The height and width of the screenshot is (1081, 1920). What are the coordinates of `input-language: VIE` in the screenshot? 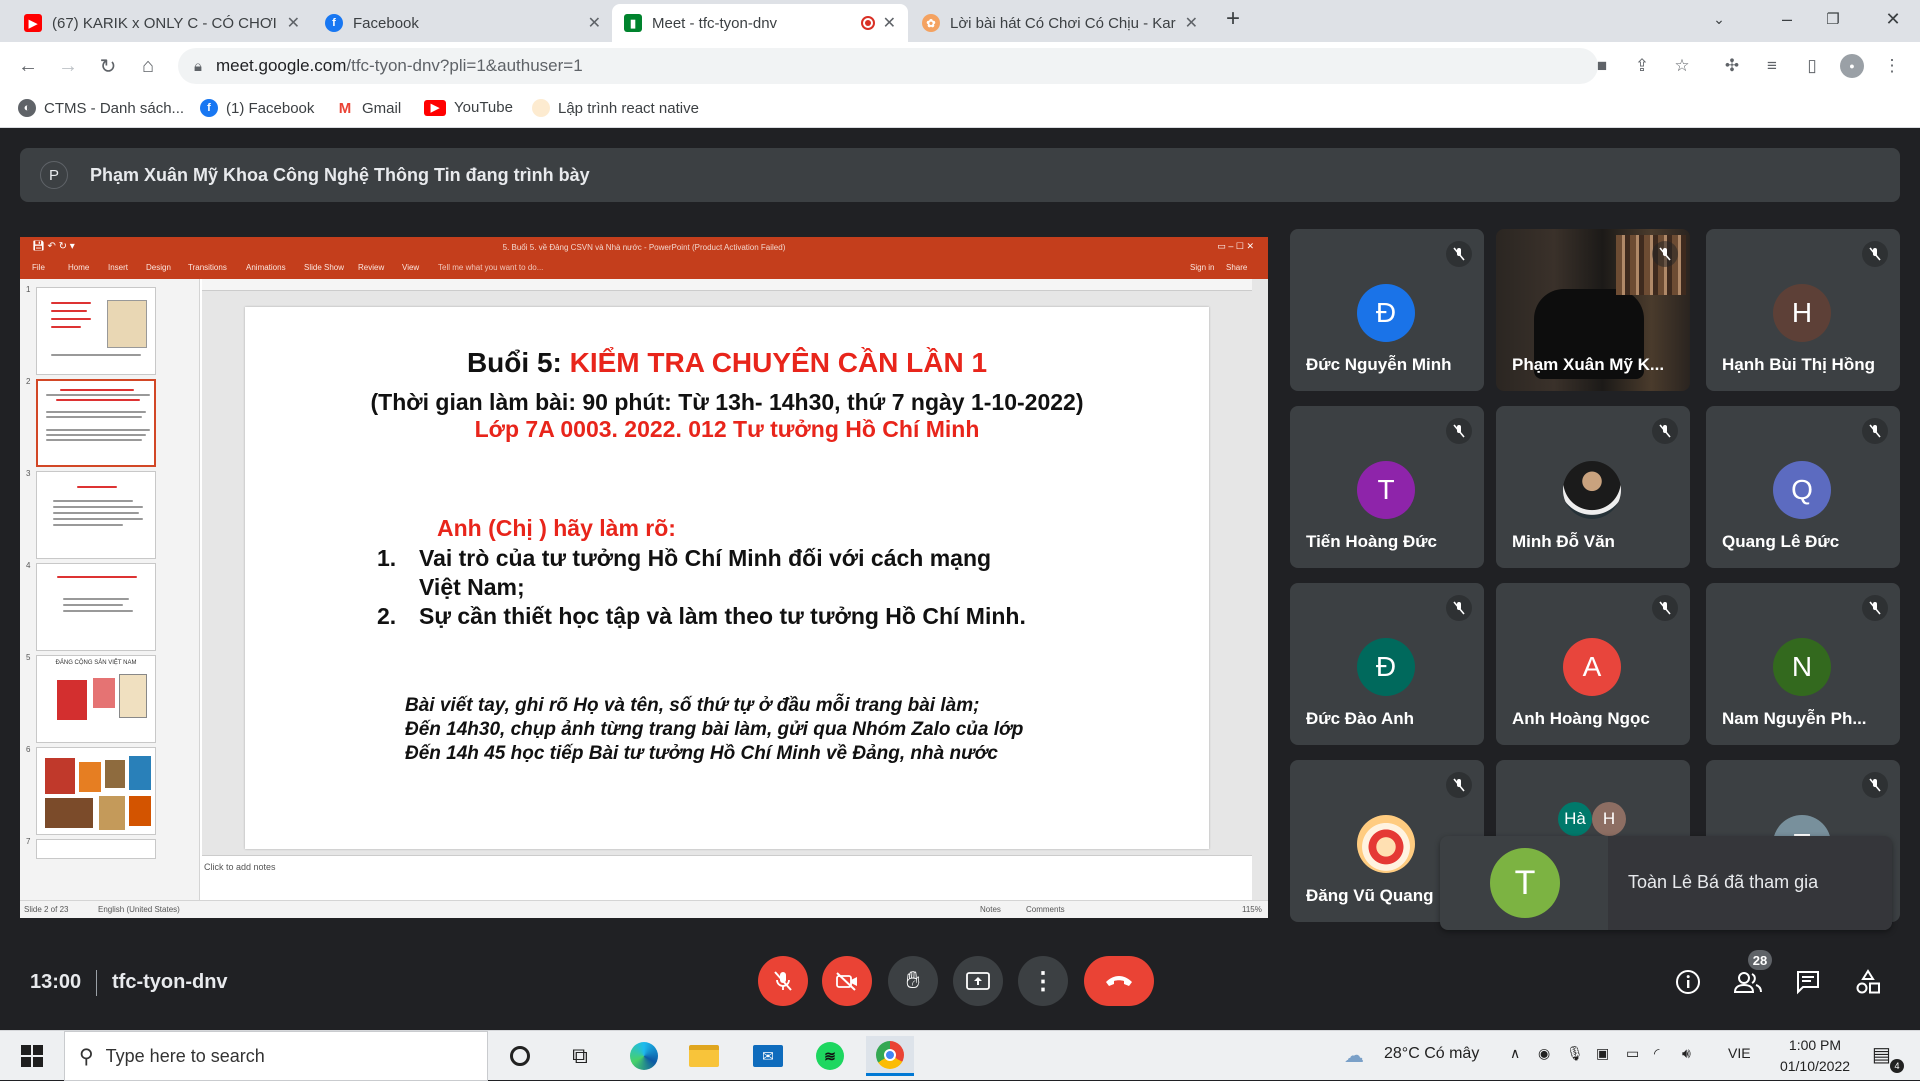 It's located at (1739, 1053).